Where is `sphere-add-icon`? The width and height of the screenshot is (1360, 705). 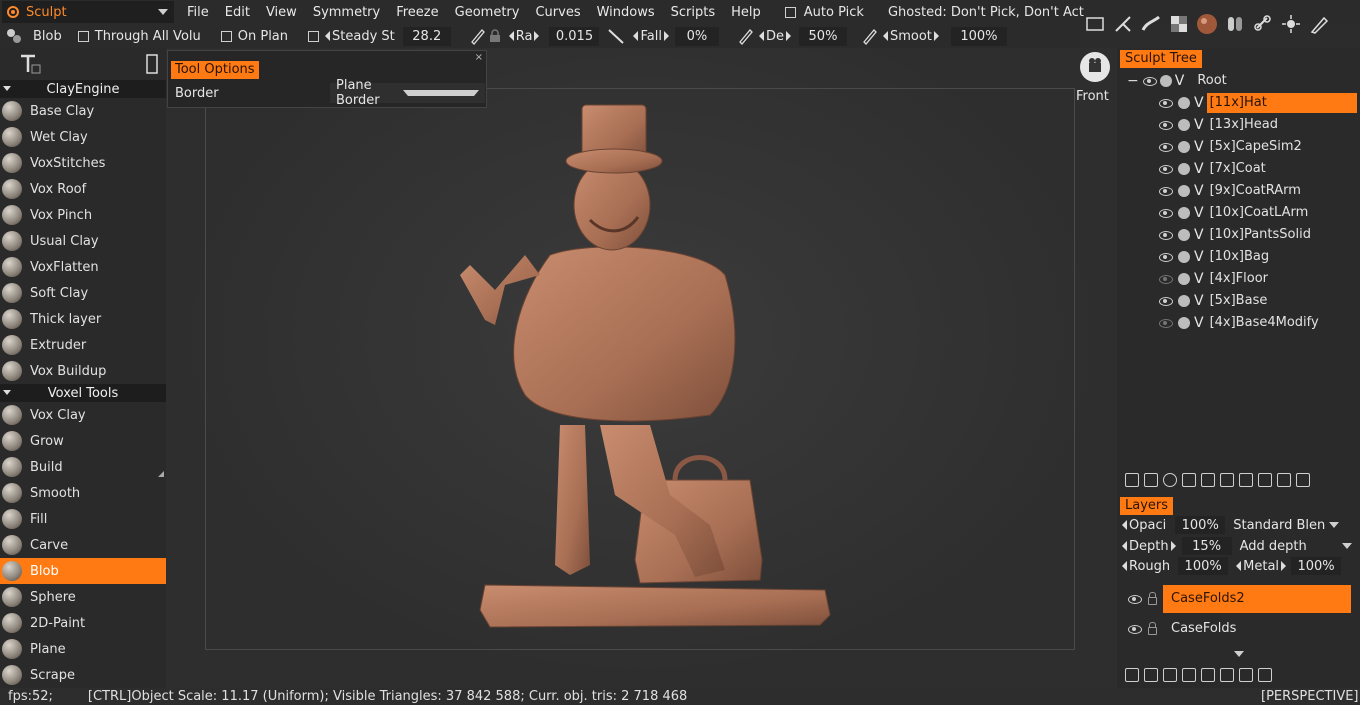
sphere-add-icon is located at coordinates (1170, 480).